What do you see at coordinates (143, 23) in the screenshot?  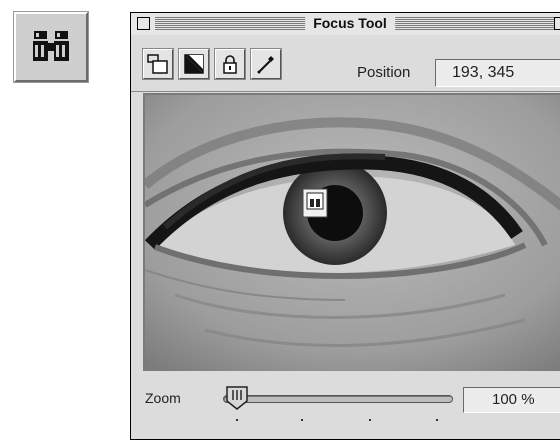 I see `close-box` at bounding box center [143, 23].